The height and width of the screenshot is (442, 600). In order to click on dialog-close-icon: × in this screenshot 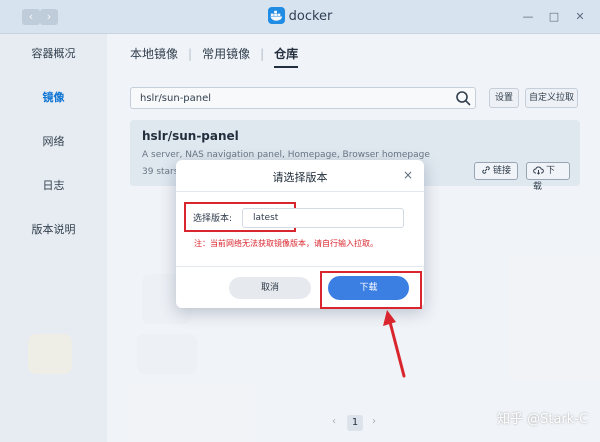, I will do `click(408, 175)`.